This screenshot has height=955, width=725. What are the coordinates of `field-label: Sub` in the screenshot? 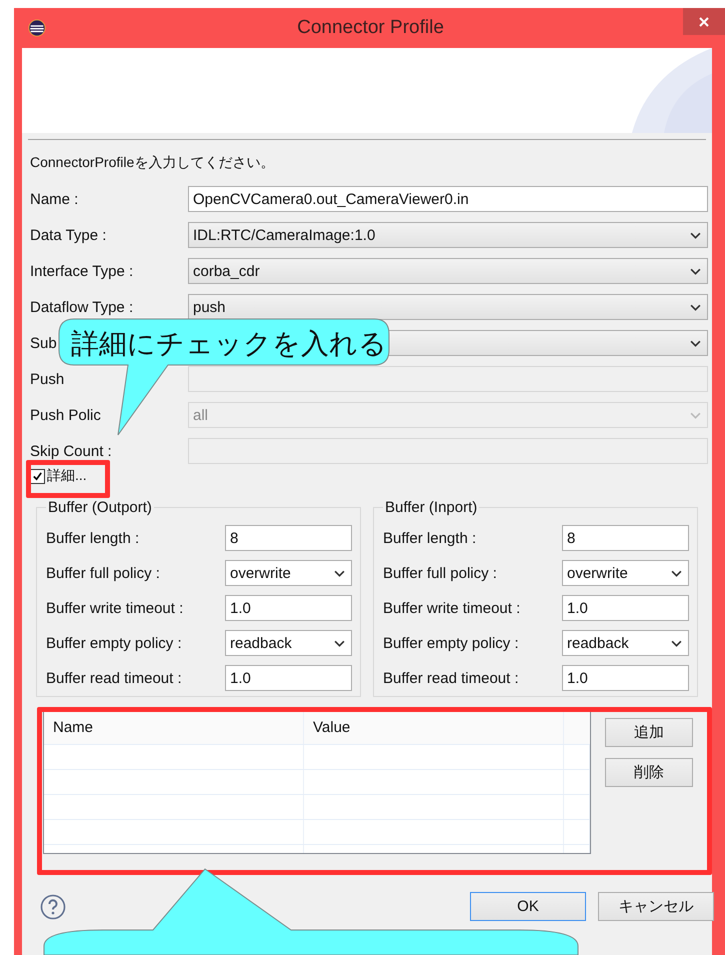 It's located at (43, 343).